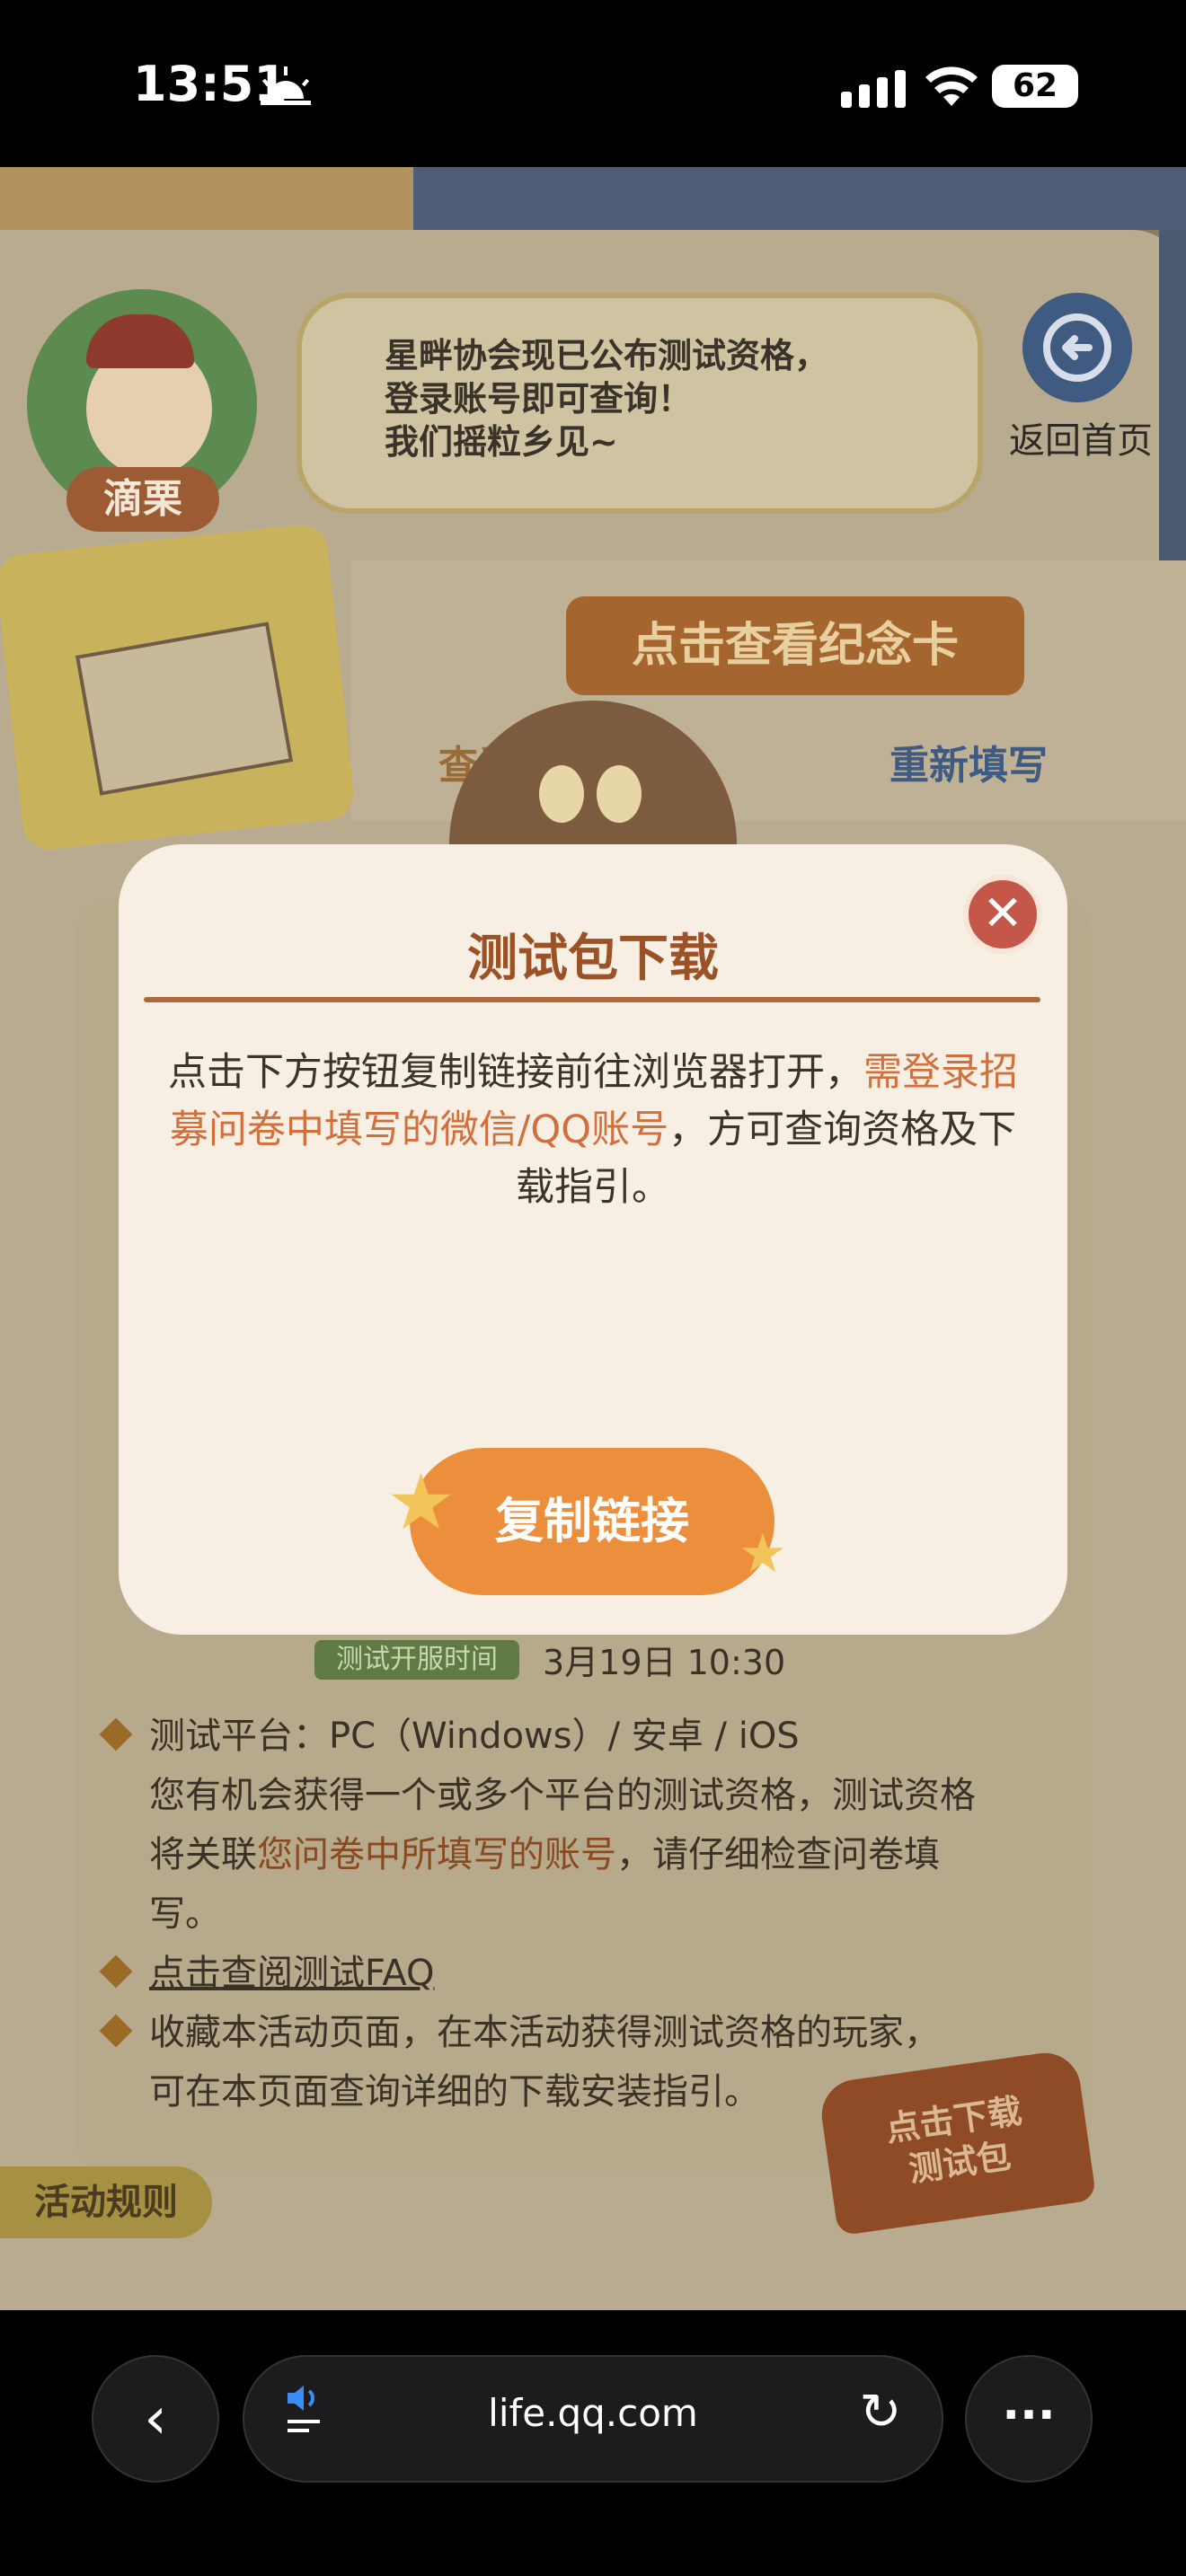  Describe the element at coordinates (416, 1660) in the screenshot. I see `open-time-tag: 测试开服时间` at that location.